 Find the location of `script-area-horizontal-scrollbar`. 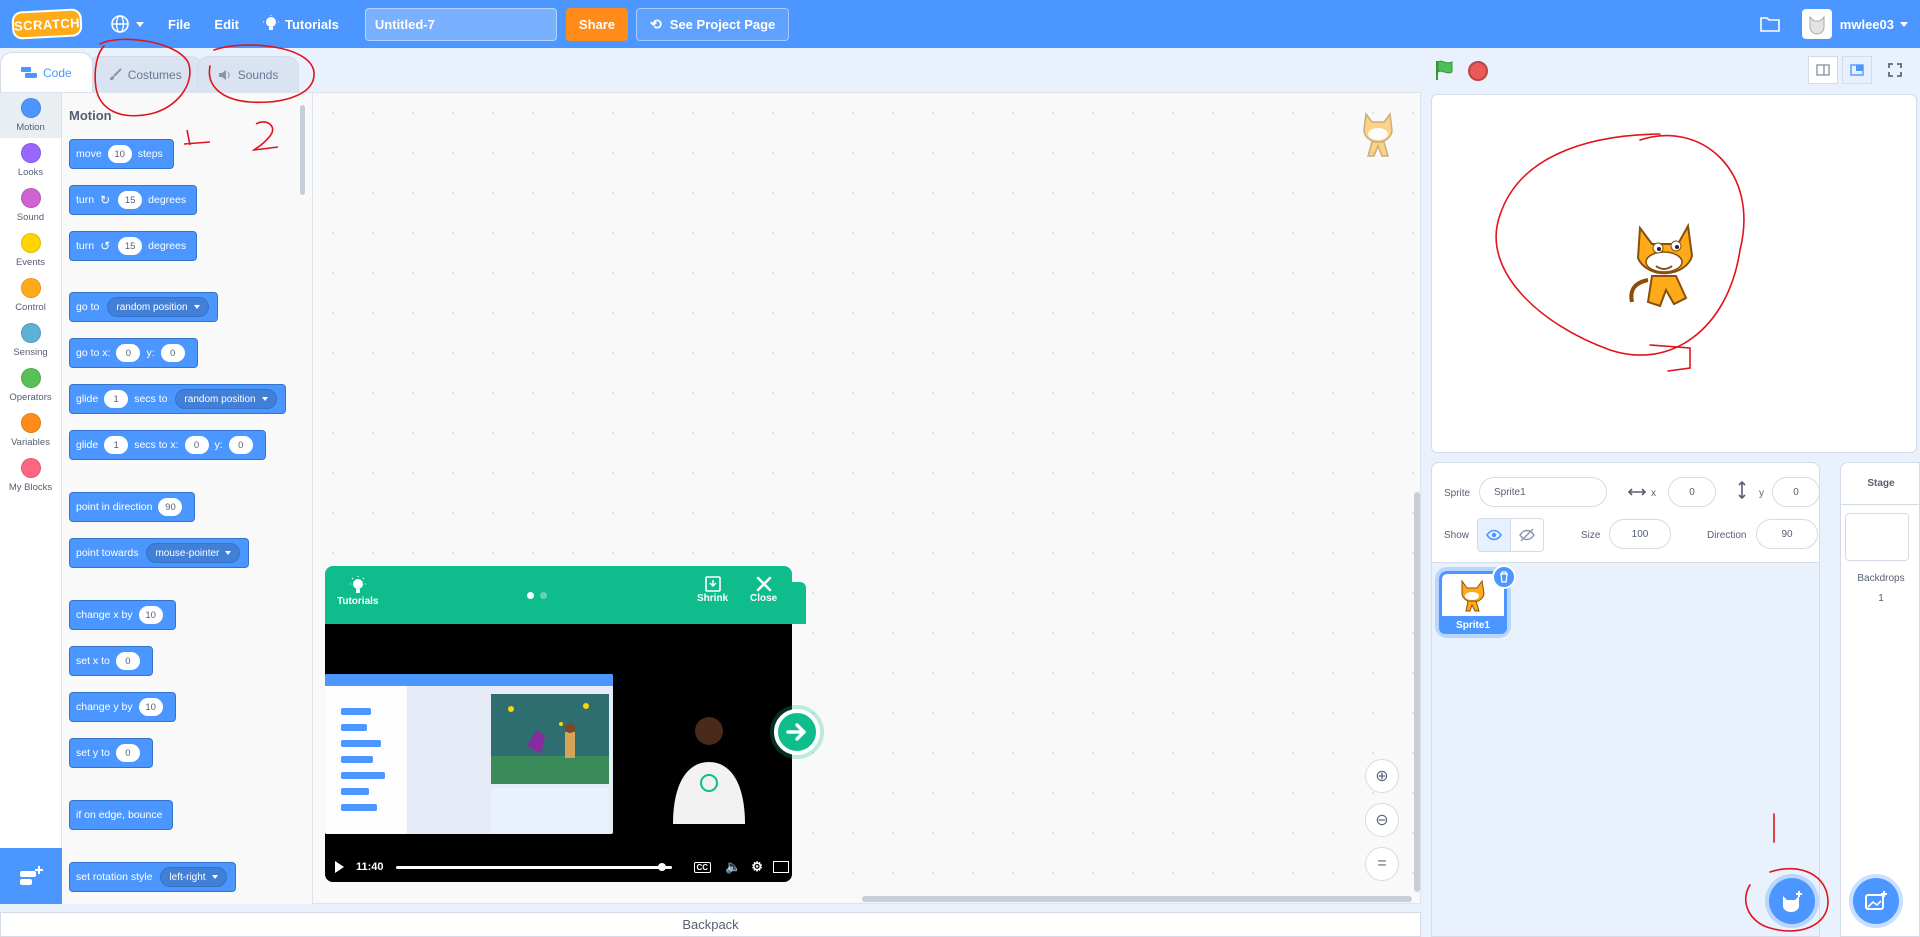

script-area-horizontal-scrollbar is located at coordinates (1137, 899).